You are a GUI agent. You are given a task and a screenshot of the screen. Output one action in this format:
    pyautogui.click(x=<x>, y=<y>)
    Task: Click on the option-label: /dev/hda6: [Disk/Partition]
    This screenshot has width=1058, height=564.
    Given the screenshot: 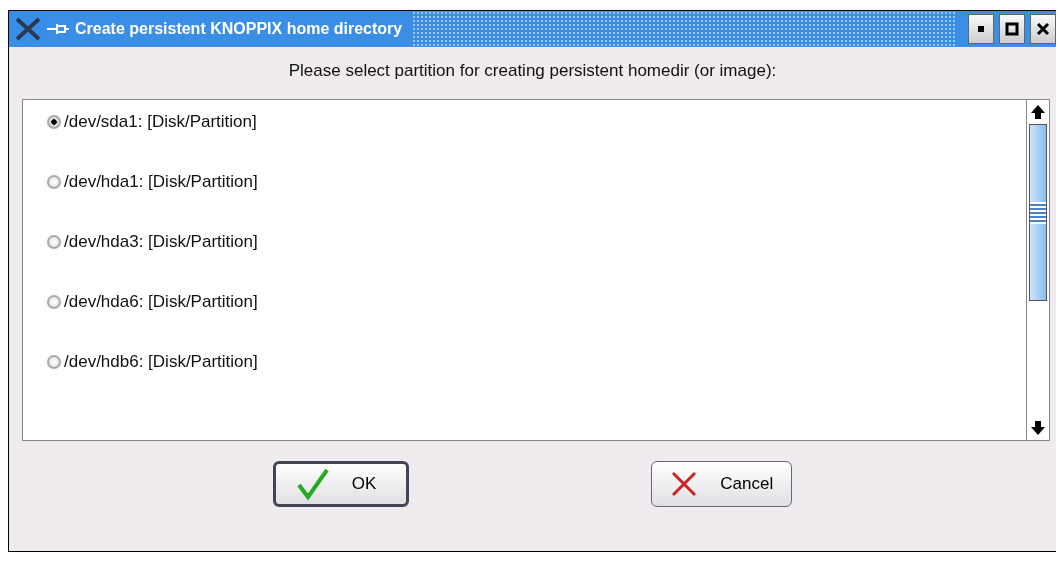 What is the action you would take?
    pyautogui.click(x=161, y=302)
    